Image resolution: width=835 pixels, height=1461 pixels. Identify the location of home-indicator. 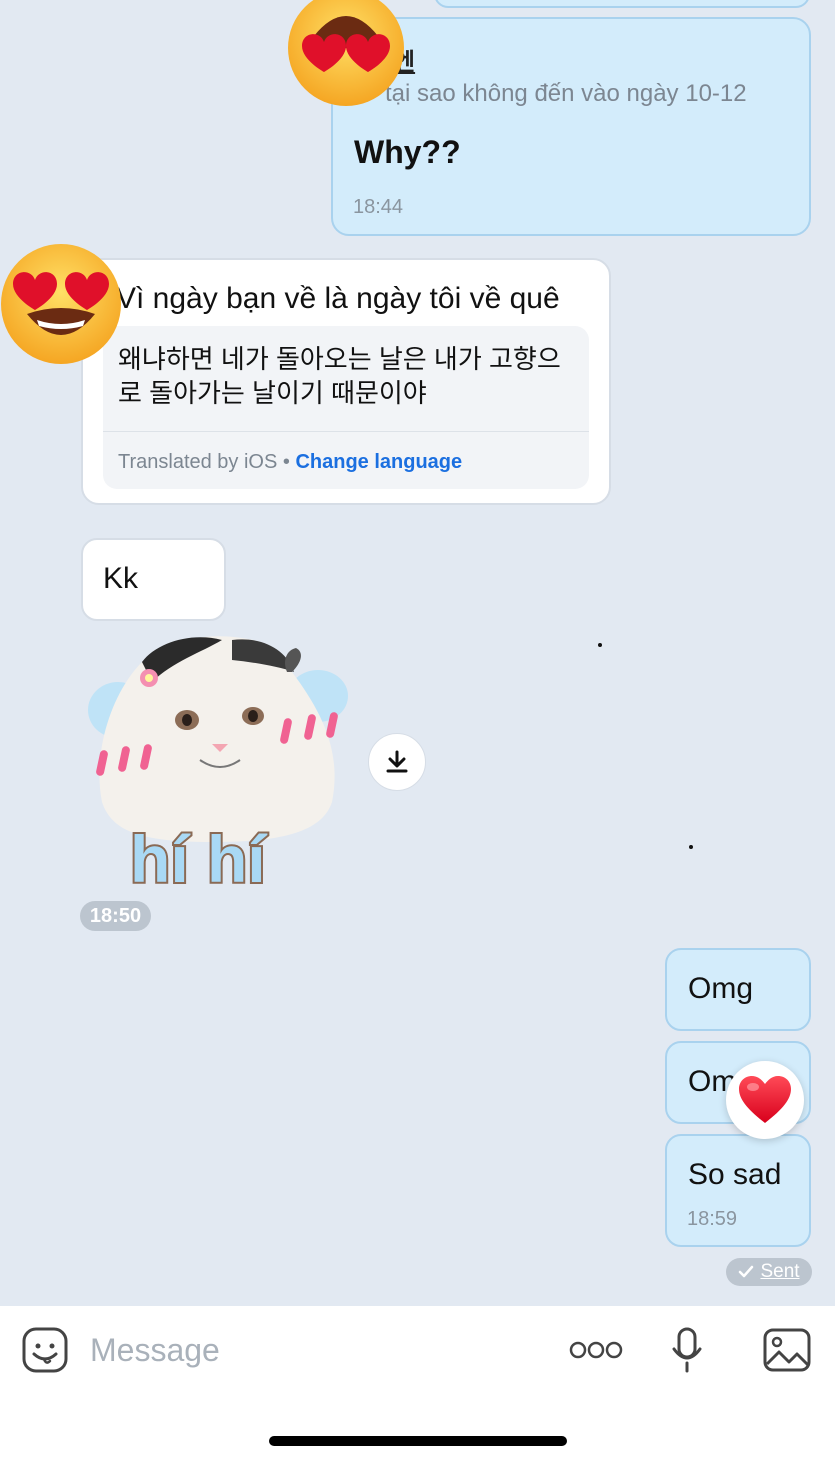
(418, 1441).